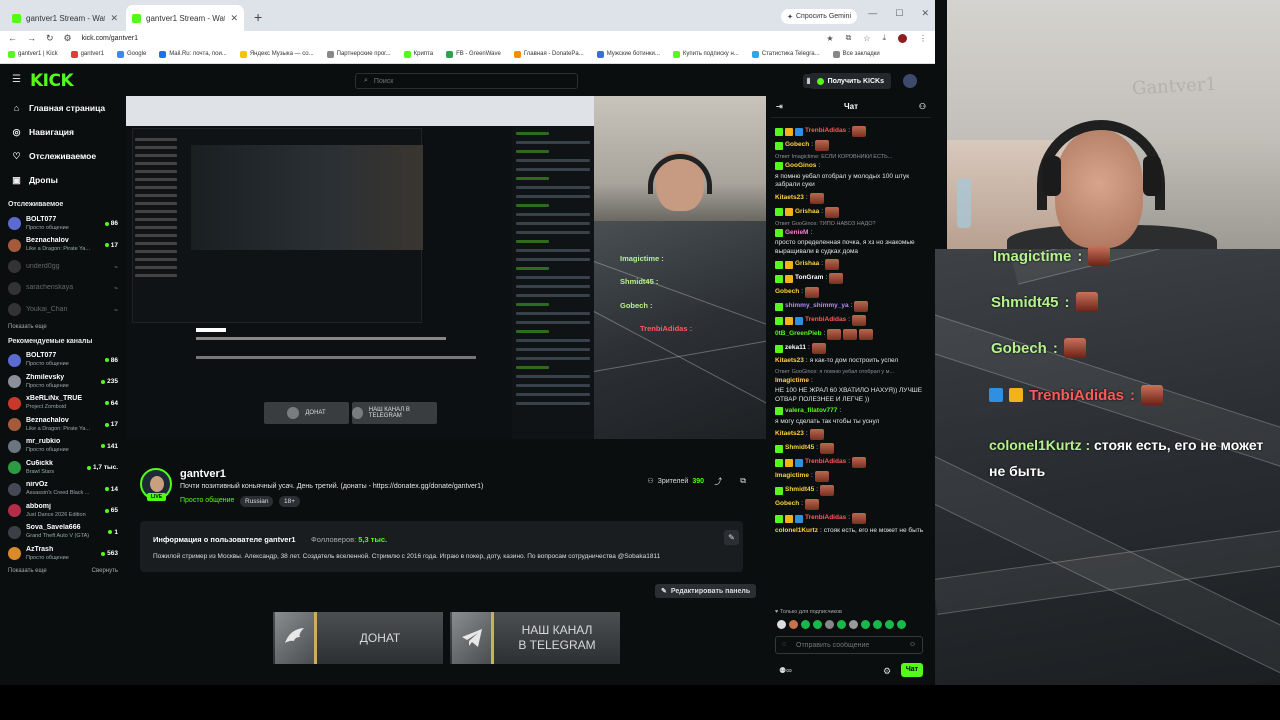  I want to click on donate-banner-button: ДОНАТ, so click(358, 638).